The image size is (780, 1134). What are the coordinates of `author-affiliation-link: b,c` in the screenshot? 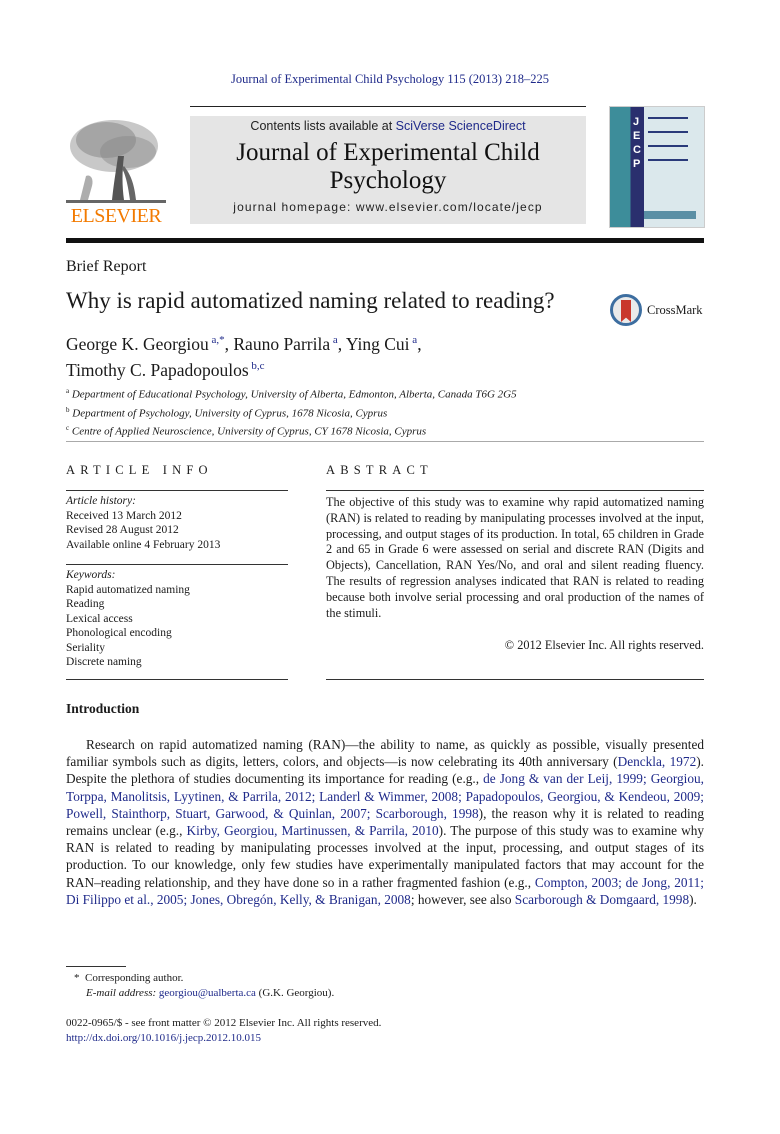 It's located at (256, 366).